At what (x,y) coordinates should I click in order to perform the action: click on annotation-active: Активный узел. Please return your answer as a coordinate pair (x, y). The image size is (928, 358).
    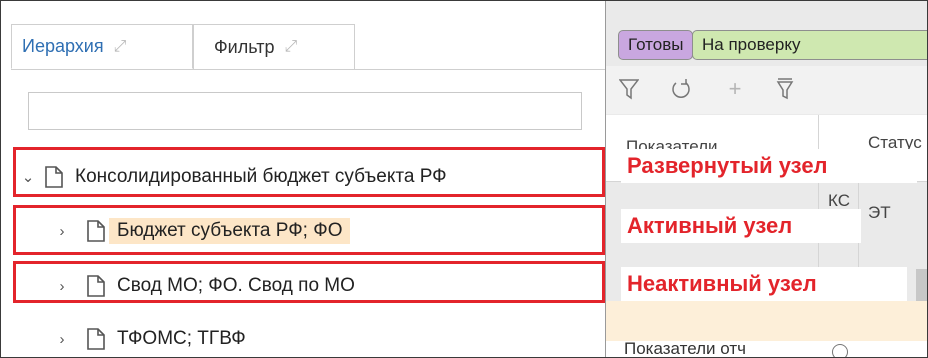
    Looking at the image, I should click on (741, 226).